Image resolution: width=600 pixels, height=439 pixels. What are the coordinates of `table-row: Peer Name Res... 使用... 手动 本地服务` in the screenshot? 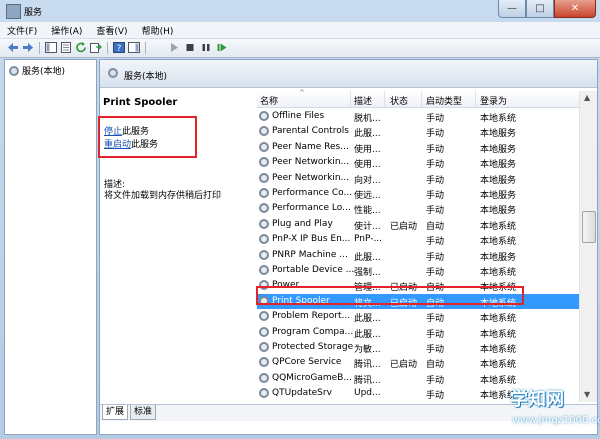 It's located at (418, 147).